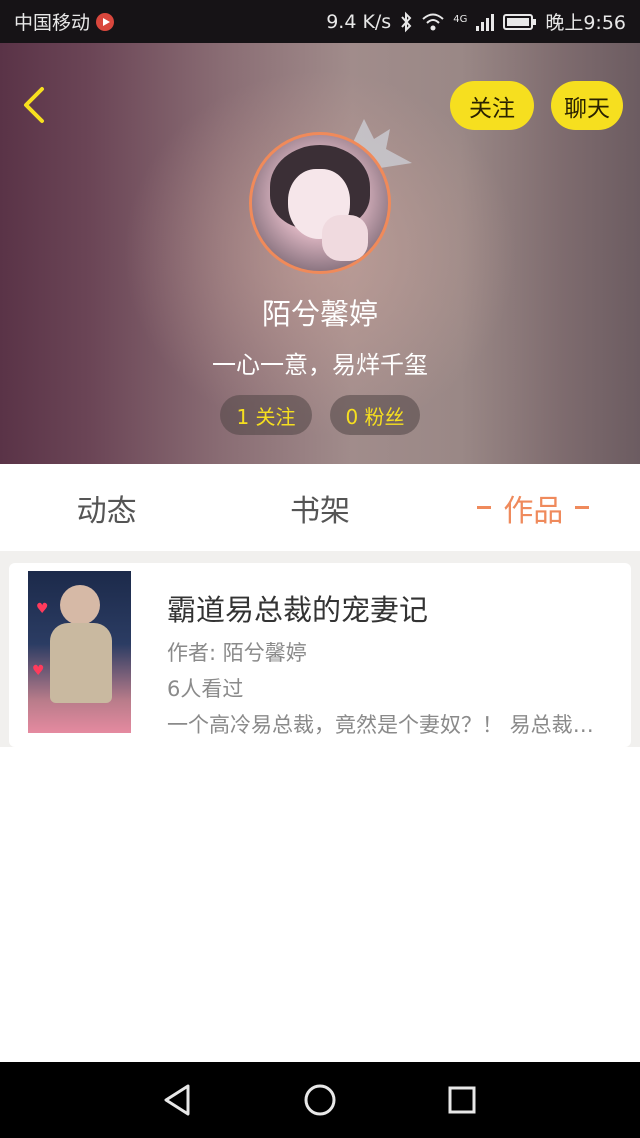  What do you see at coordinates (485, 22) in the screenshot?
I see `signal-icon` at bounding box center [485, 22].